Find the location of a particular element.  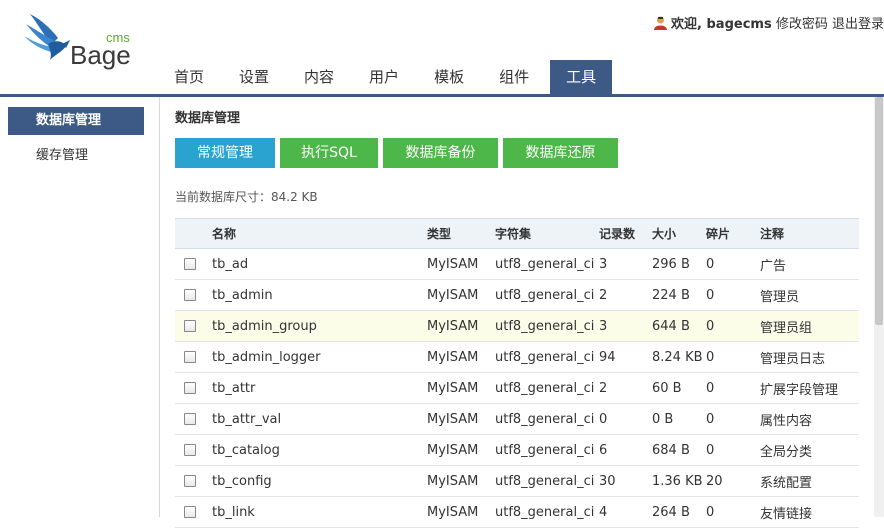

logo-brand: Bage is located at coordinates (100, 55).